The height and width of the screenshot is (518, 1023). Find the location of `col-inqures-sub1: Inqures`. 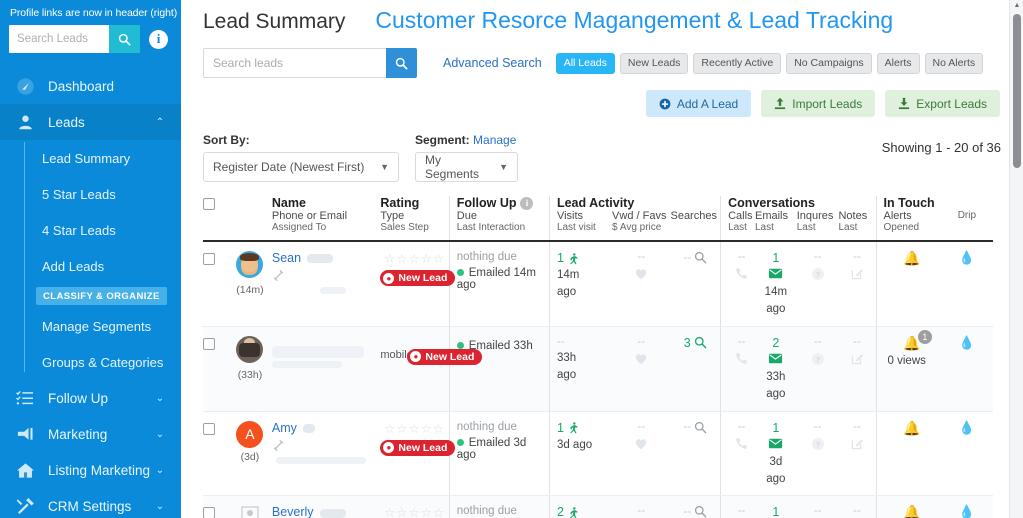

col-inqures-sub1: Inqures is located at coordinates (815, 216).